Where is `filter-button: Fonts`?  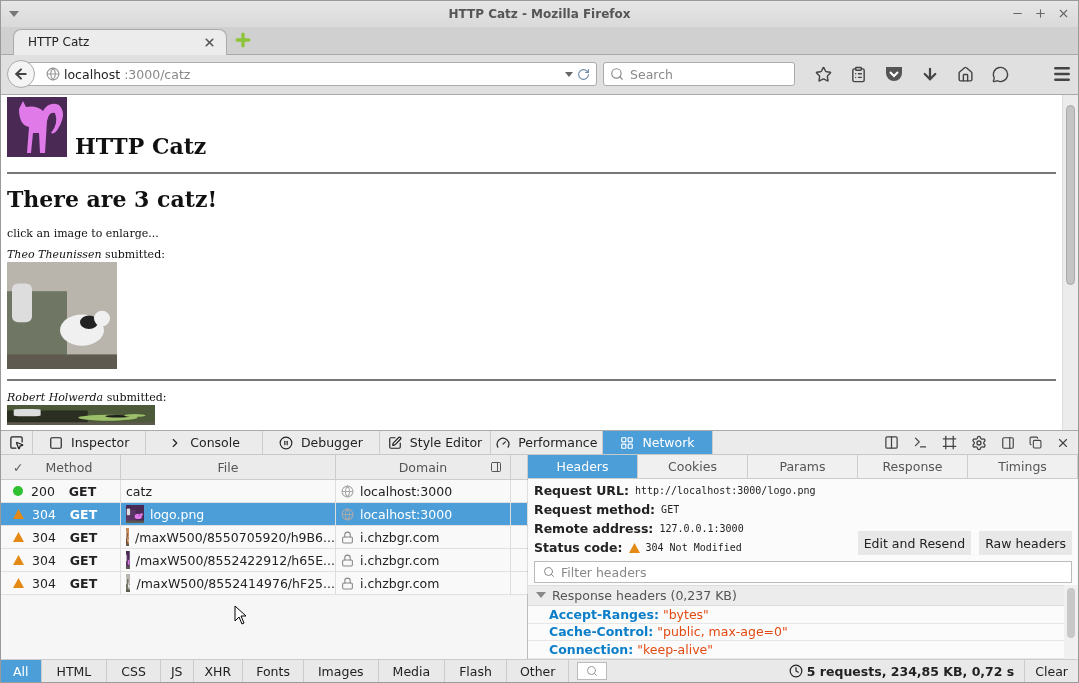 filter-button: Fonts is located at coordinates (273, 671).